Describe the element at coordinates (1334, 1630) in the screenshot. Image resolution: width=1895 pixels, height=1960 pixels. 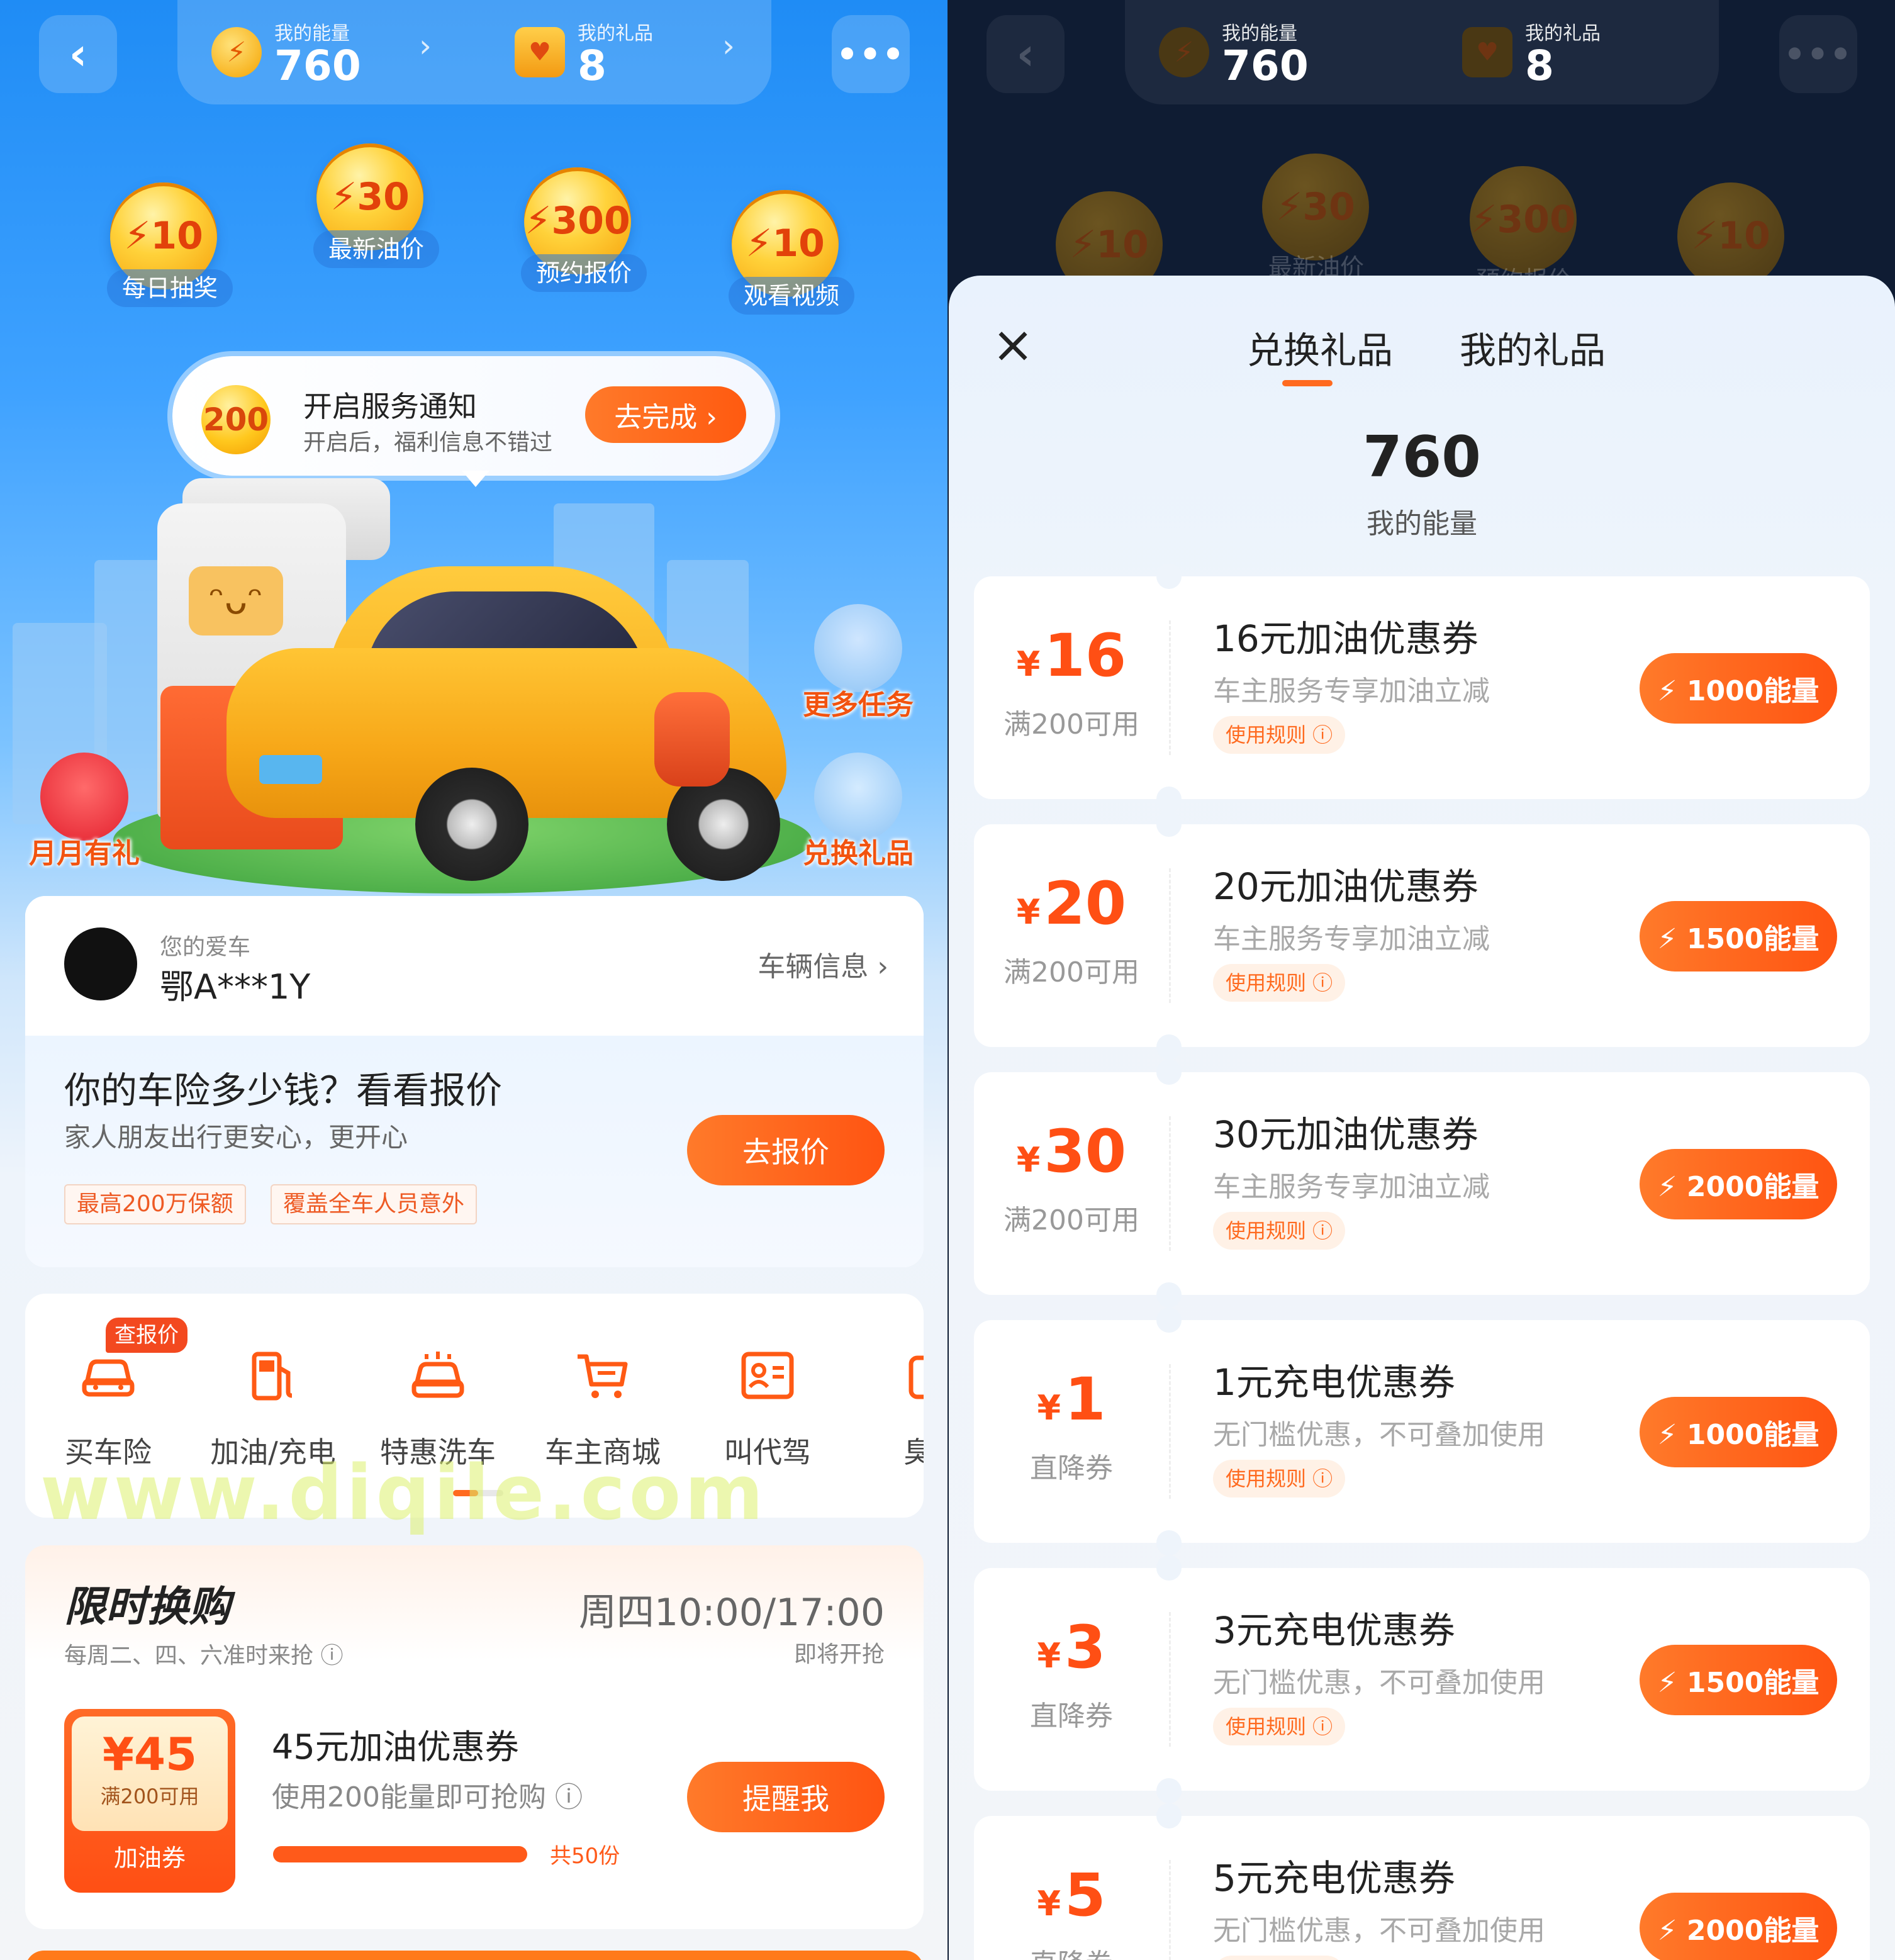
I see `coupon-name: 3元充电优惠券` at that location.